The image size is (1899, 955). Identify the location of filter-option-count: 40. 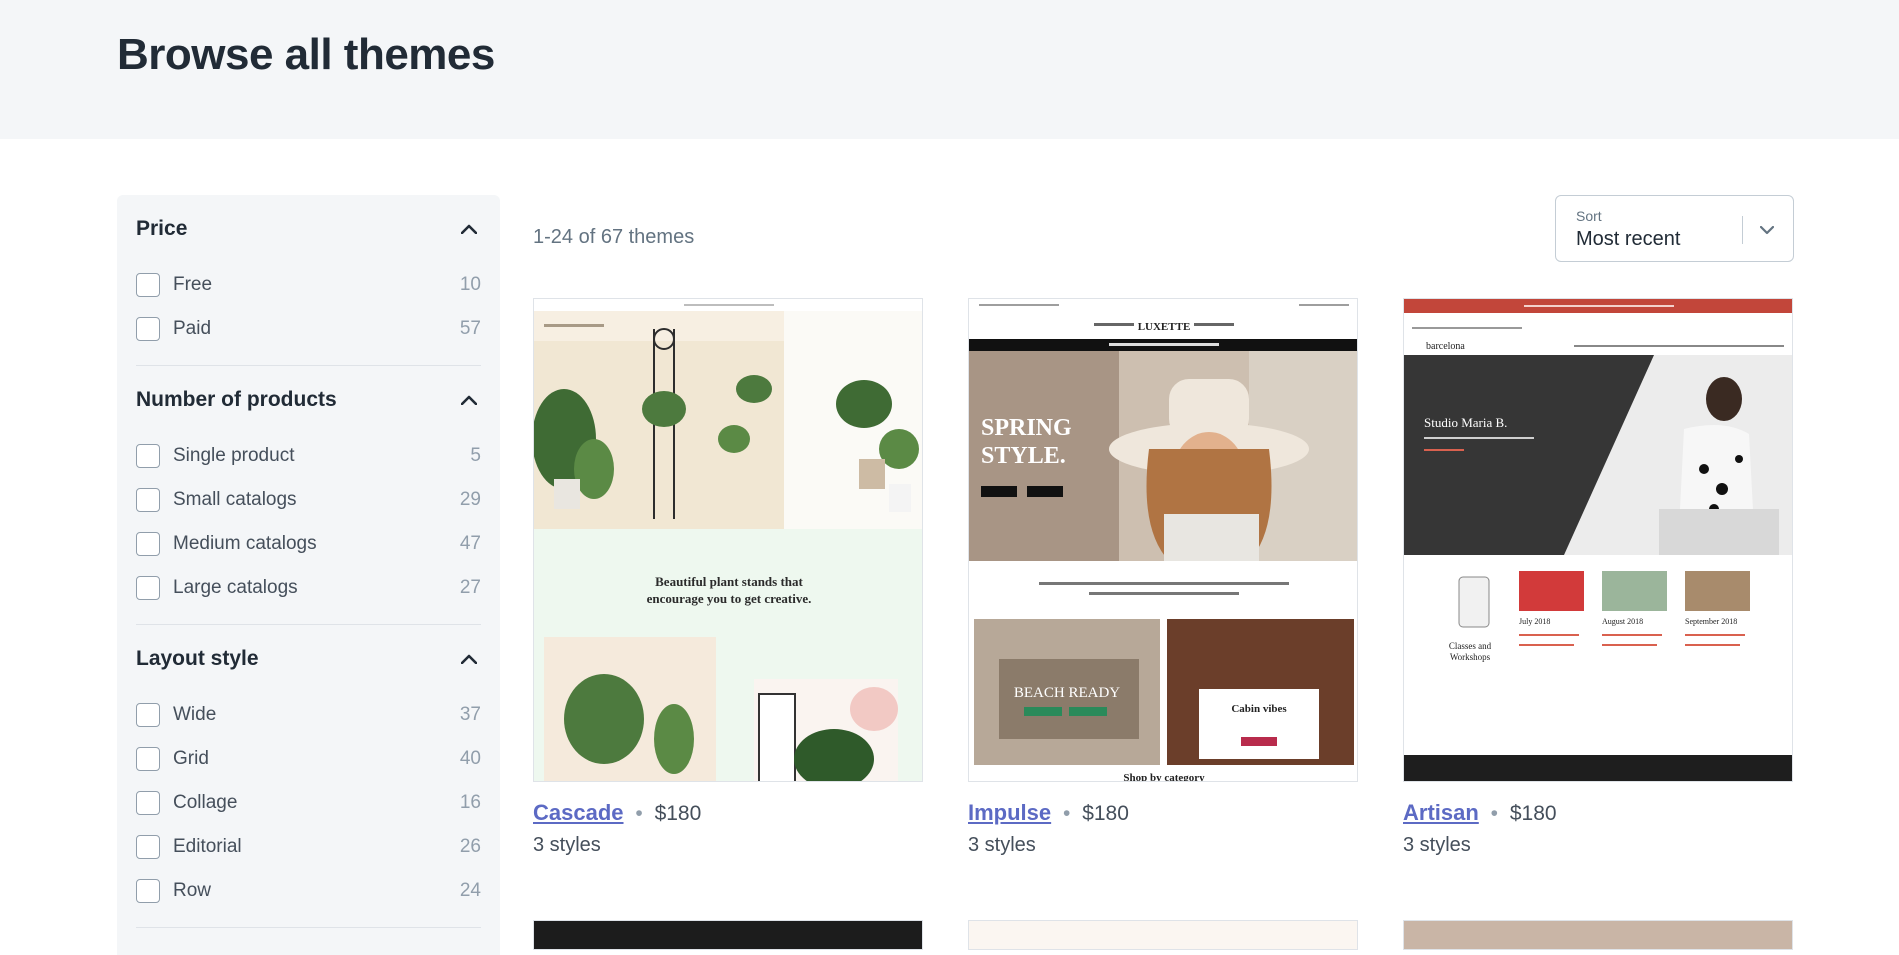
(470, 758).